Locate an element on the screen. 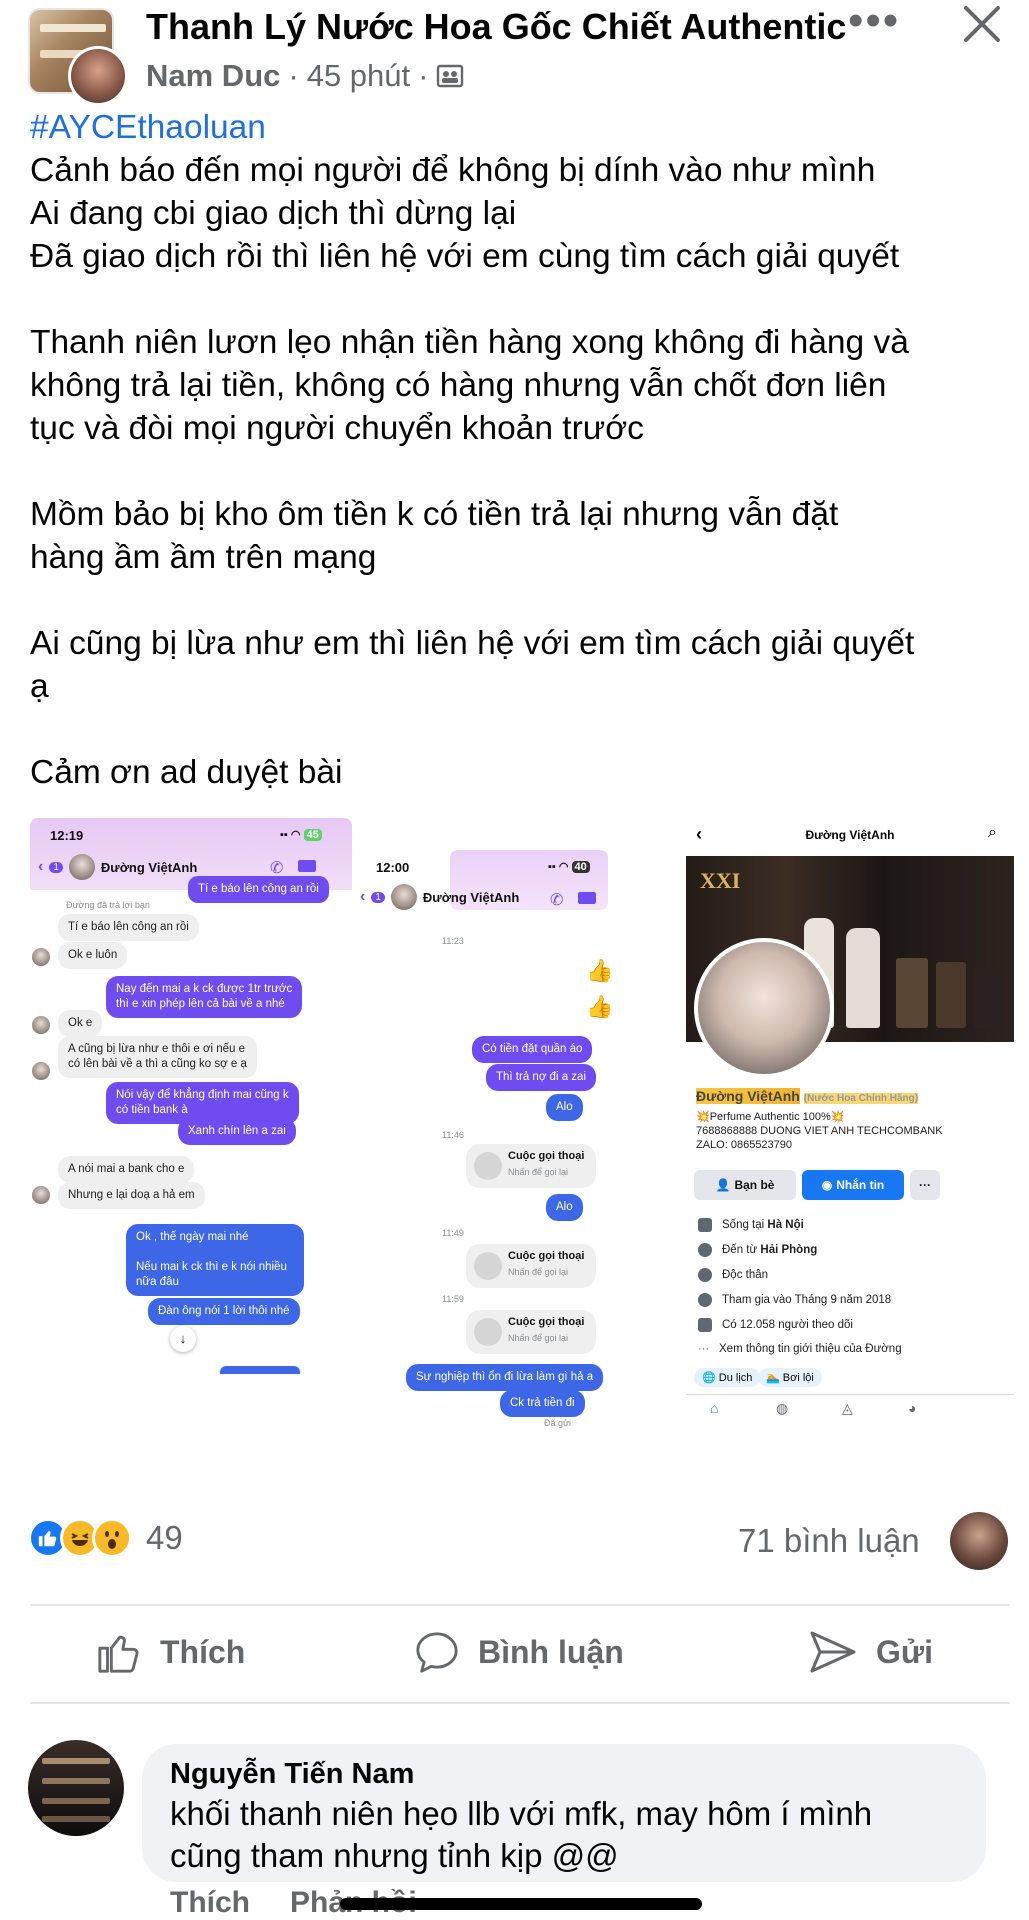 This screenshot has width=1029, height=1920. status-icons: ▪▪ ◠ 40 is located at coordinates (569, 866).